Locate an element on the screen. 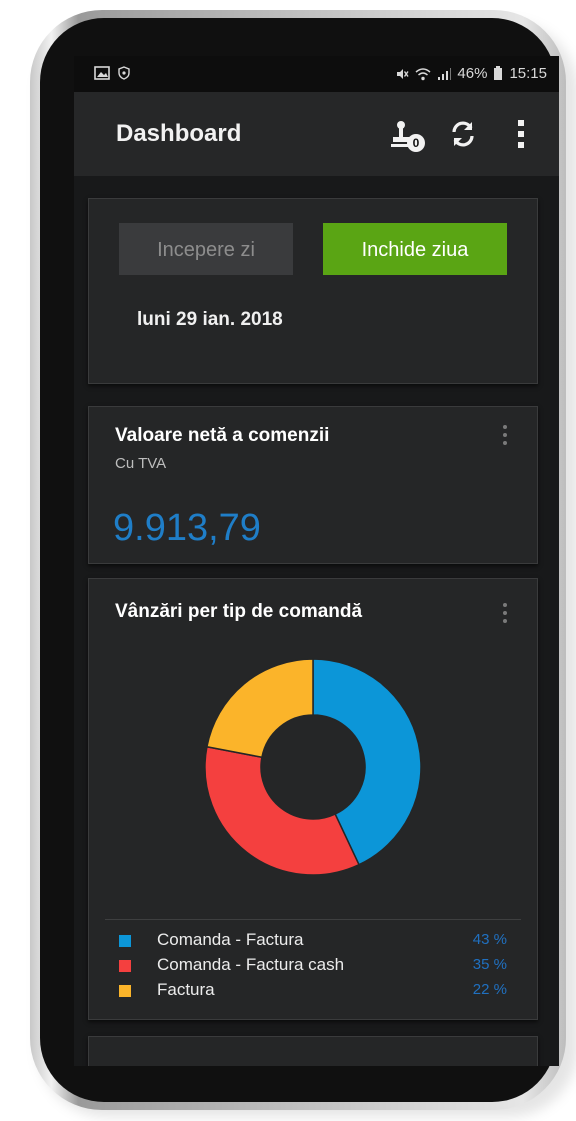 Image resolution: width=576 pixels, height=1121 pixels. app-bar: Dashboard 0 is located at coordinates (316, 134).